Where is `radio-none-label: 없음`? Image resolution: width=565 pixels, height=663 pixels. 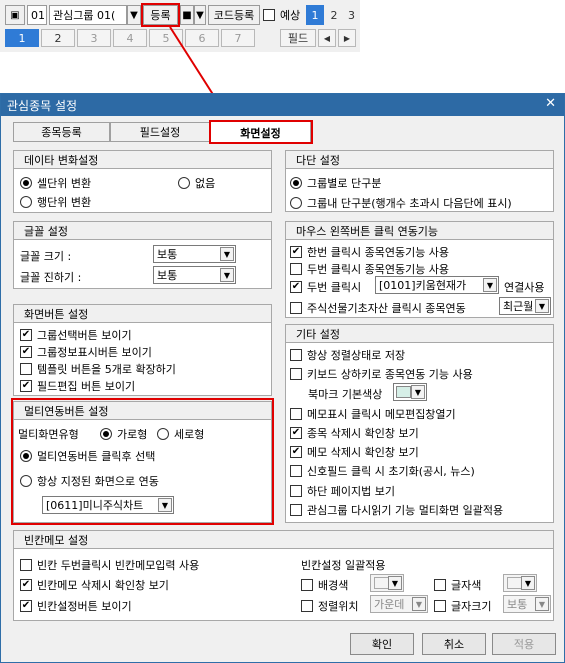
radio-none-label: 없음 is located at coordinates (205, 183).